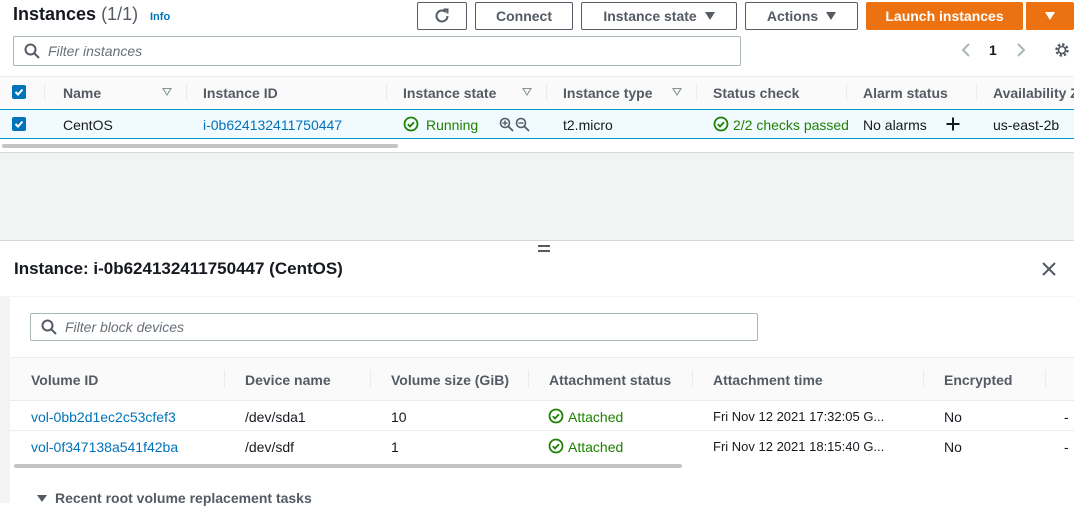 The height and width of the screenshot is (506, 1074). I want to click on col-instance-type: Instance type, so click(607, 93).